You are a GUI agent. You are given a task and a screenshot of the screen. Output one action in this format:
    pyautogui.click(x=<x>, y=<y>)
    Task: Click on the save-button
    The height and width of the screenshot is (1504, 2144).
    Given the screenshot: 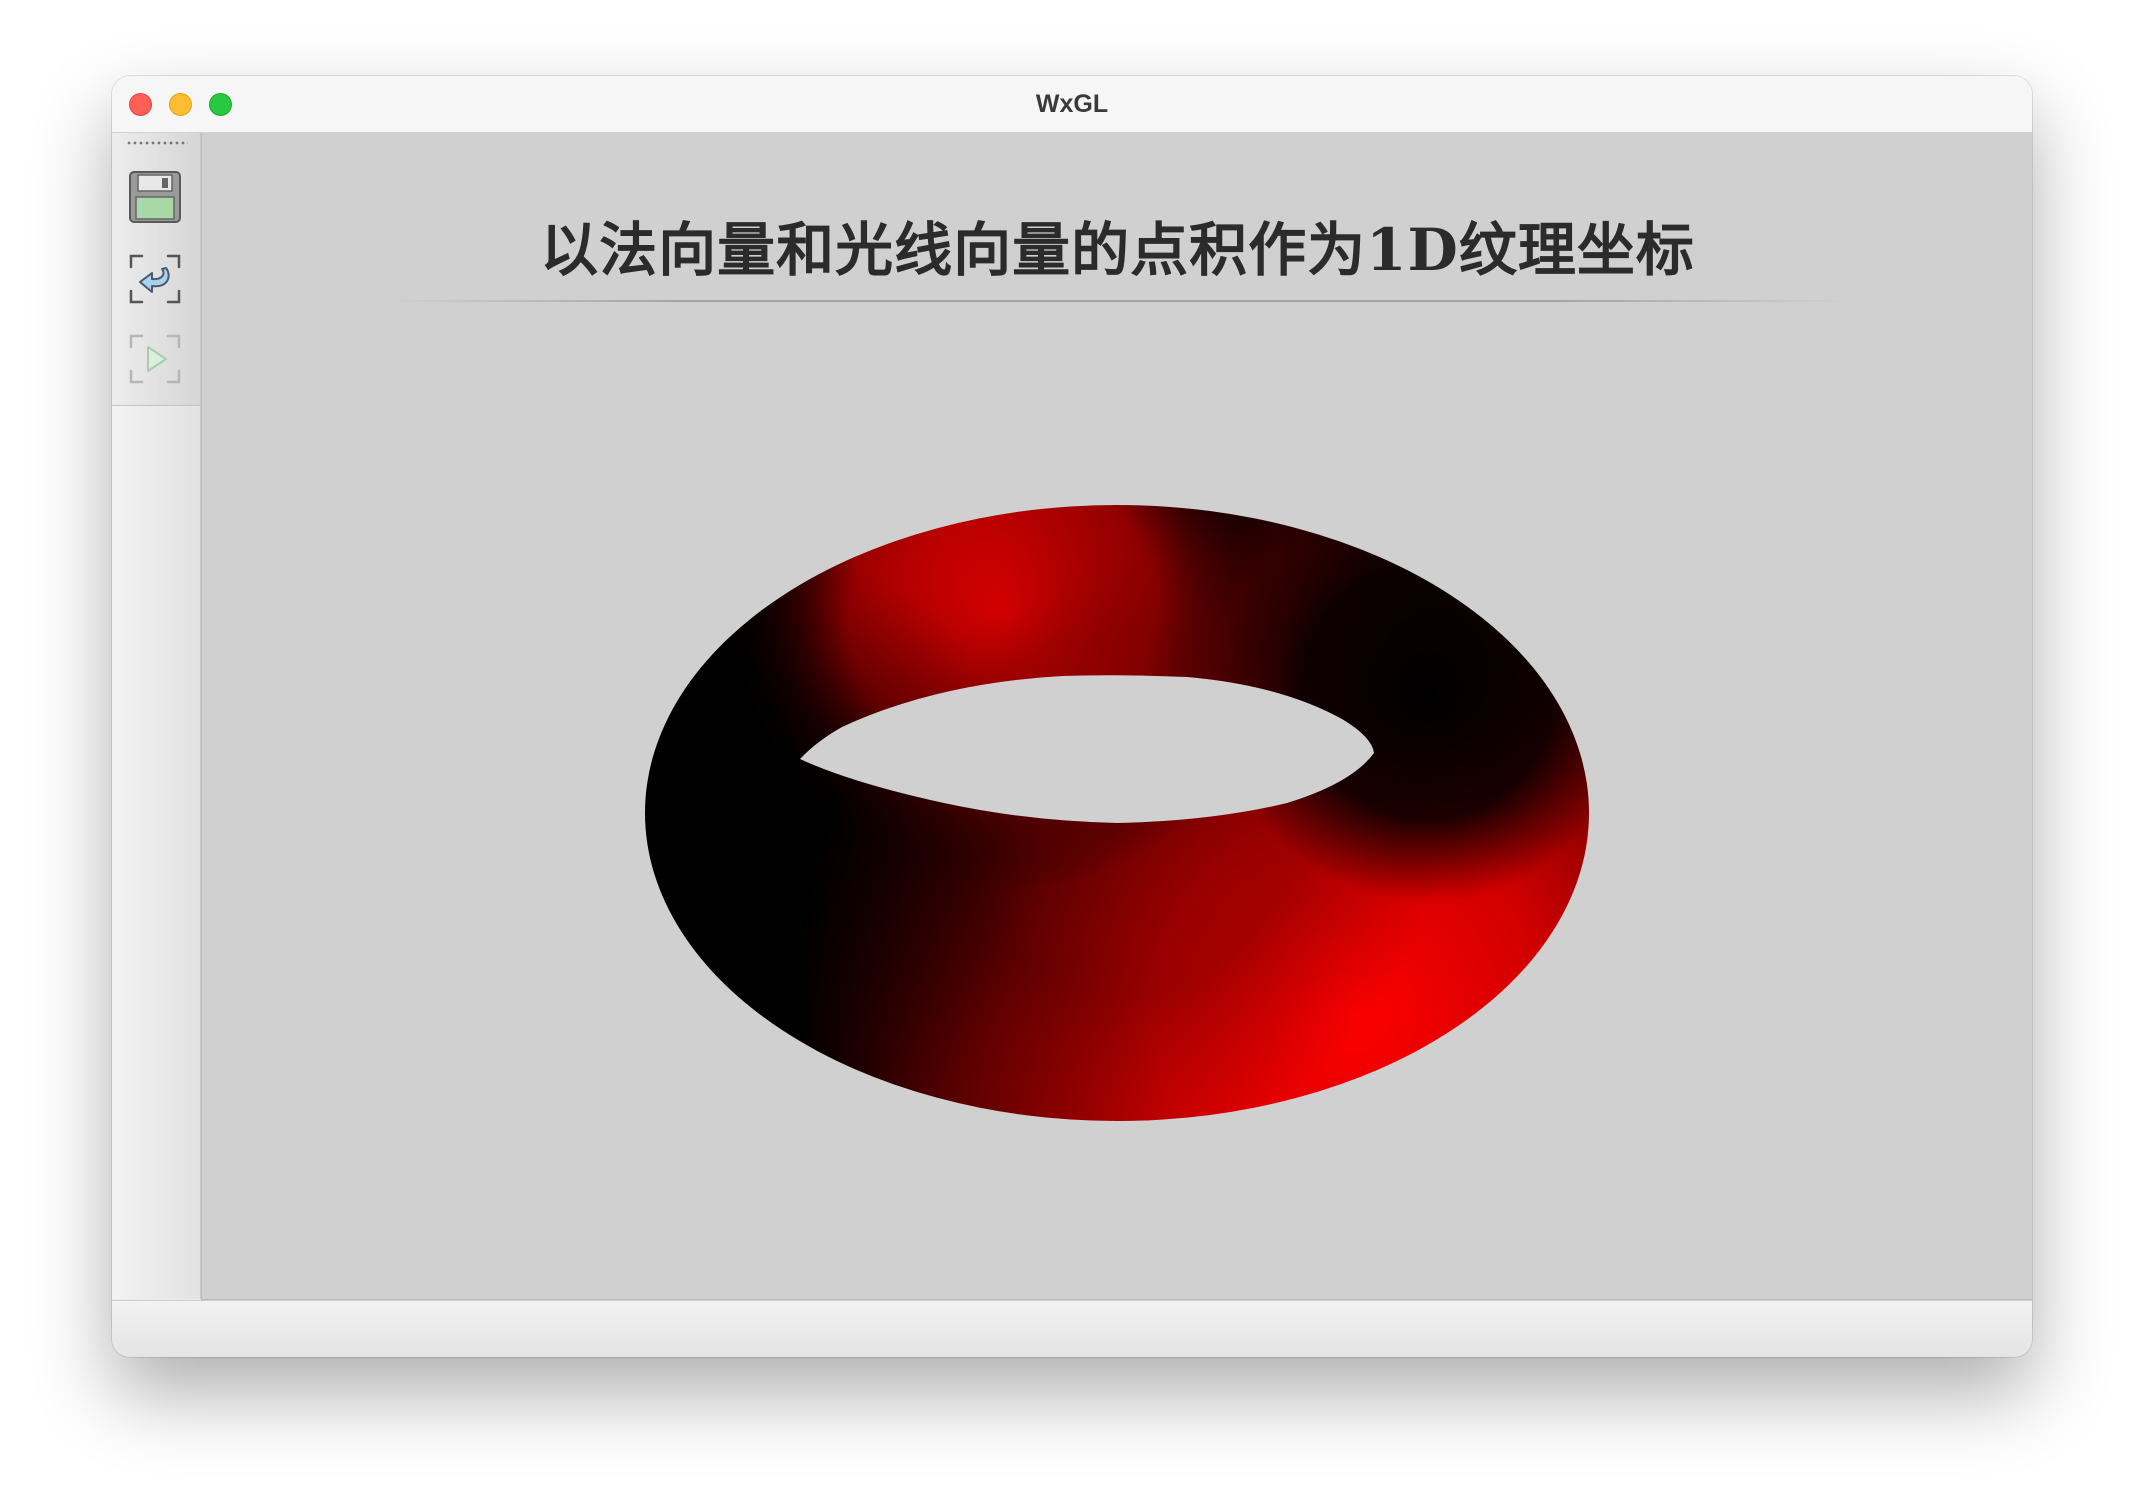 What is the action you would take?
    pyautogui.click(x=155, y=197)
    